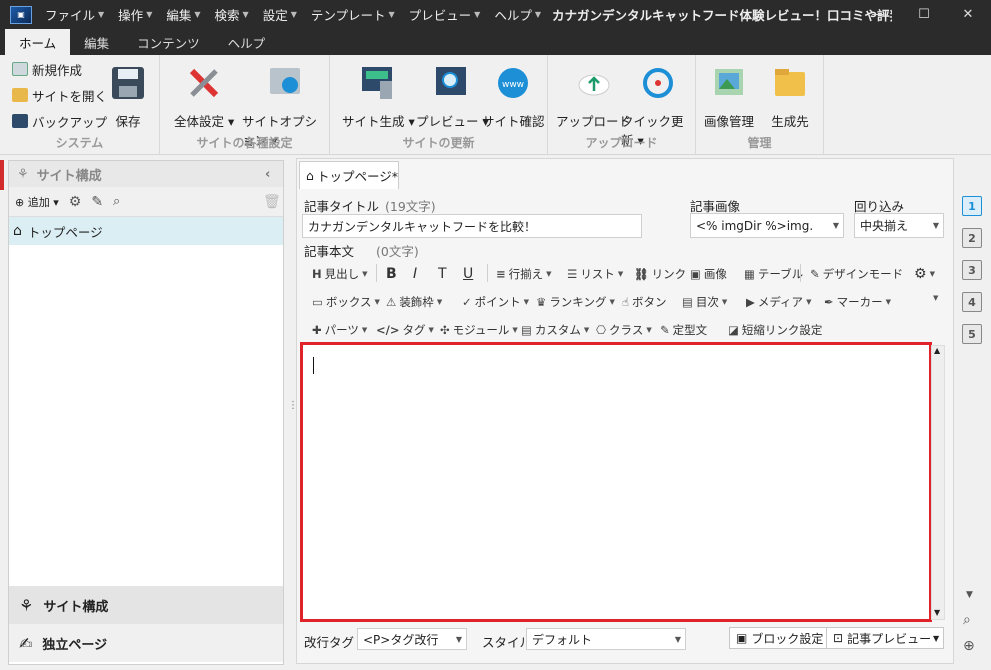 This screenshot has width=991, height=670. Describe the element at coordinates (75, 202) in the screenshot. I see `gear-icon: ⚙` at that location.